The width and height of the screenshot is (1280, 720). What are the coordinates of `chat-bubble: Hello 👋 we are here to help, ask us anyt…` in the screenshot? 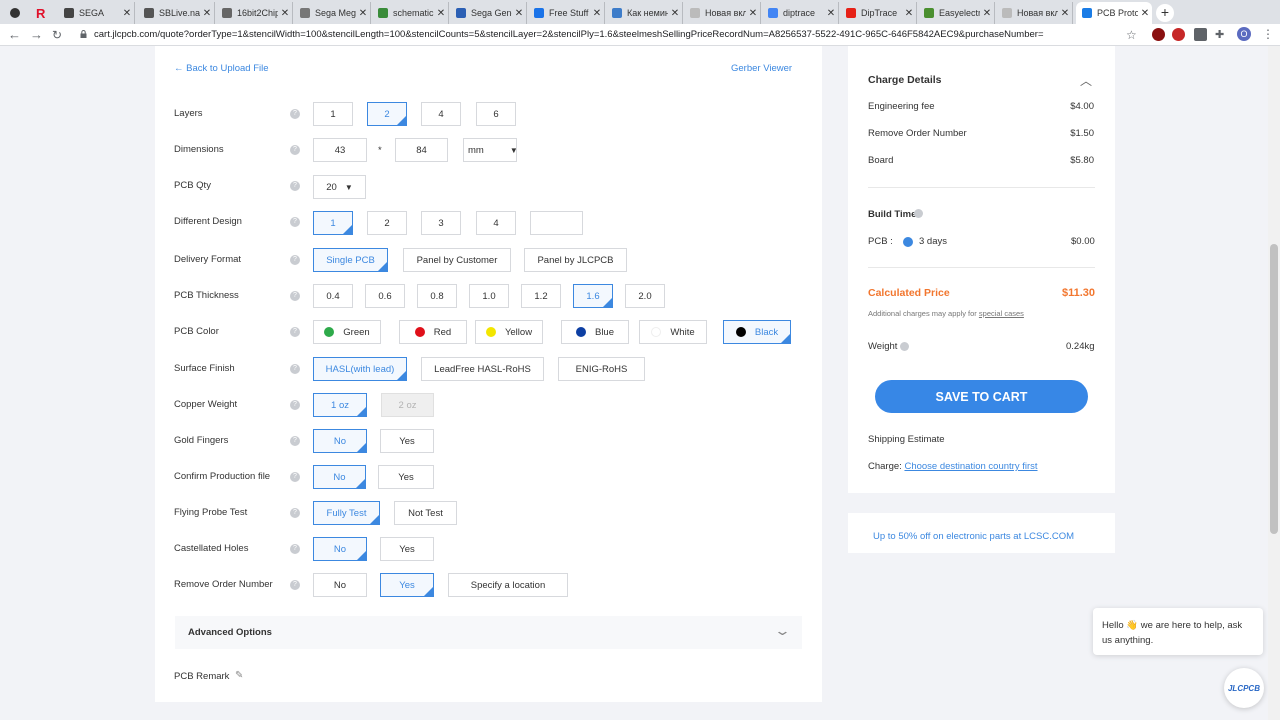 It's located at (1178, 631).